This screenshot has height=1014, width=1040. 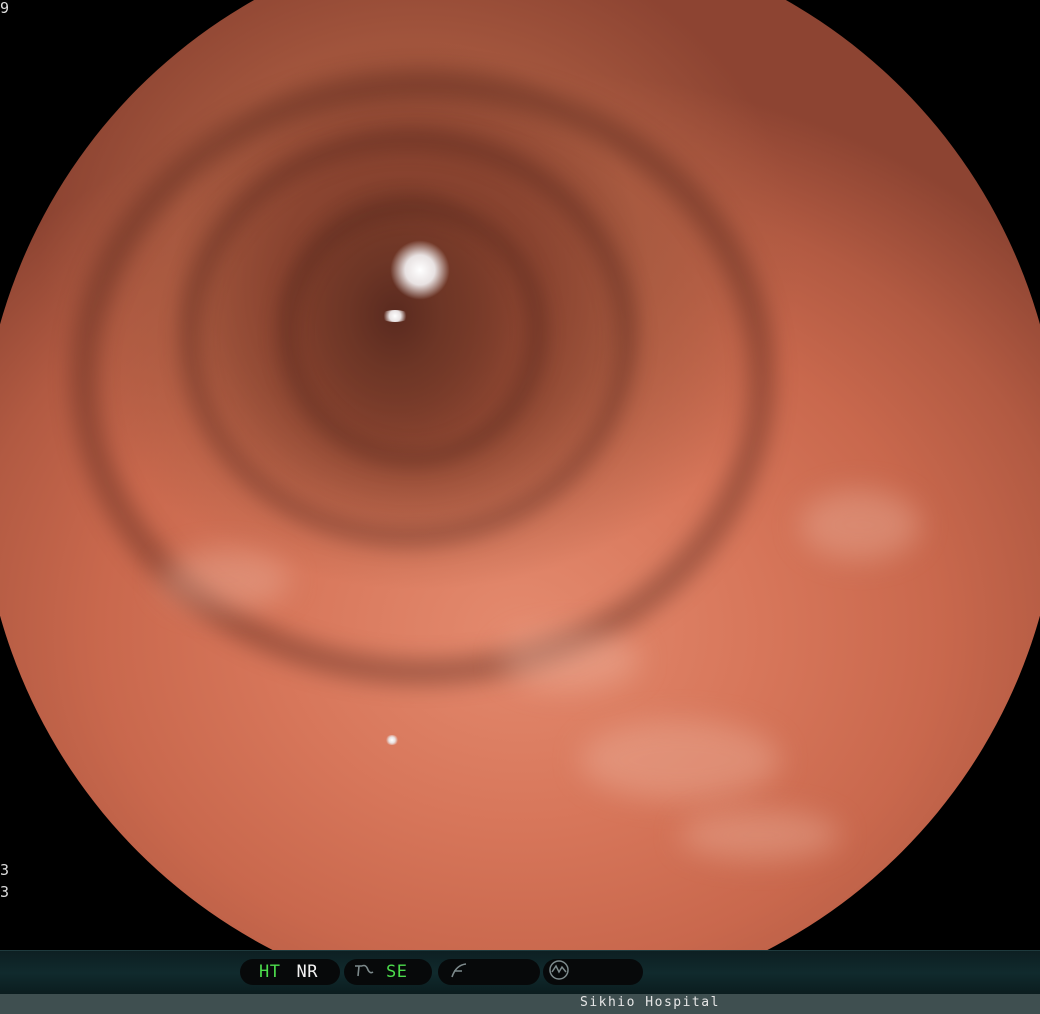 What do you see at coordinates (489, 972) in the screenshot?
I see `gamma-indicator` at bounding box center [489, 972].